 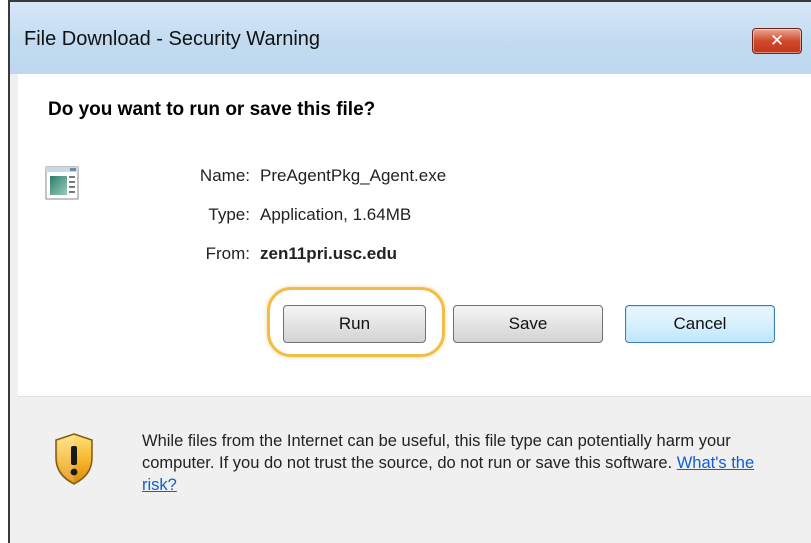 I want to click on name-label: Name:, so click(x=224, y=175).